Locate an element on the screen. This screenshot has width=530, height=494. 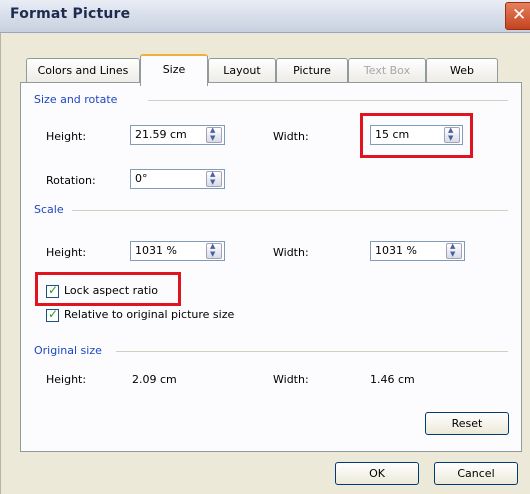
width-highlight-box is located at coordinates (416, 135).